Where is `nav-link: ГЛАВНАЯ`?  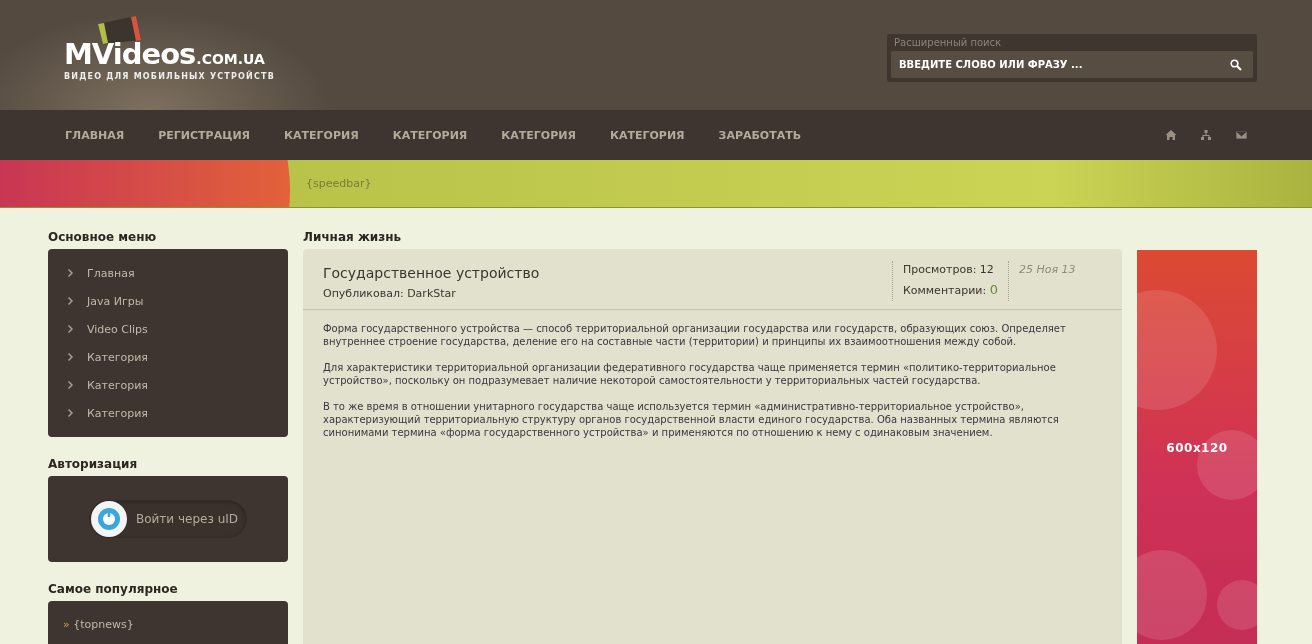
nav-link: ГЛАВНАЯ is located at coordinates (95, 135).